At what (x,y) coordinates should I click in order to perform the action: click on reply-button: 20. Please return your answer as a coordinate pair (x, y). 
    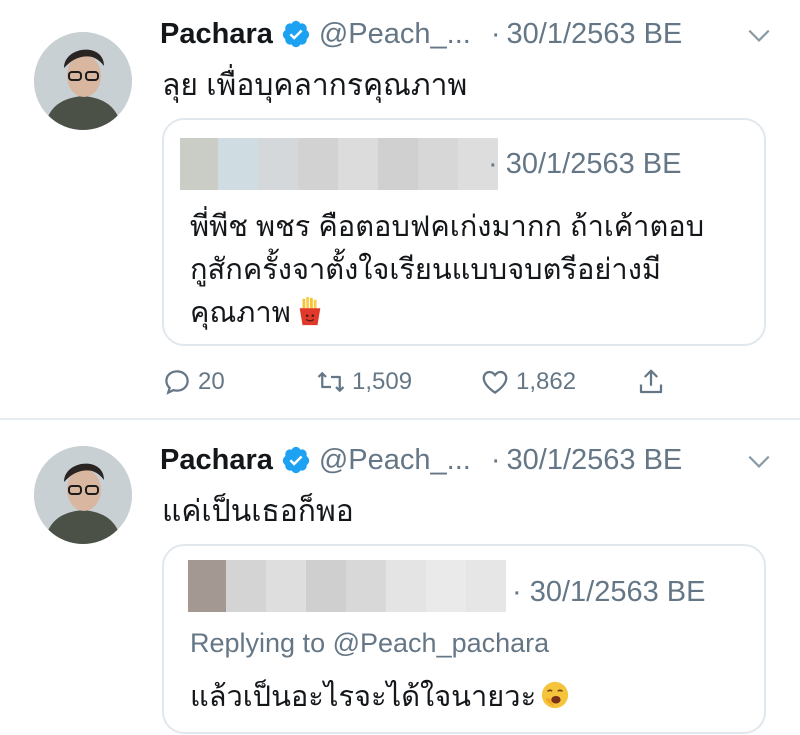
    Looking at the image, I should click on (193, 382).